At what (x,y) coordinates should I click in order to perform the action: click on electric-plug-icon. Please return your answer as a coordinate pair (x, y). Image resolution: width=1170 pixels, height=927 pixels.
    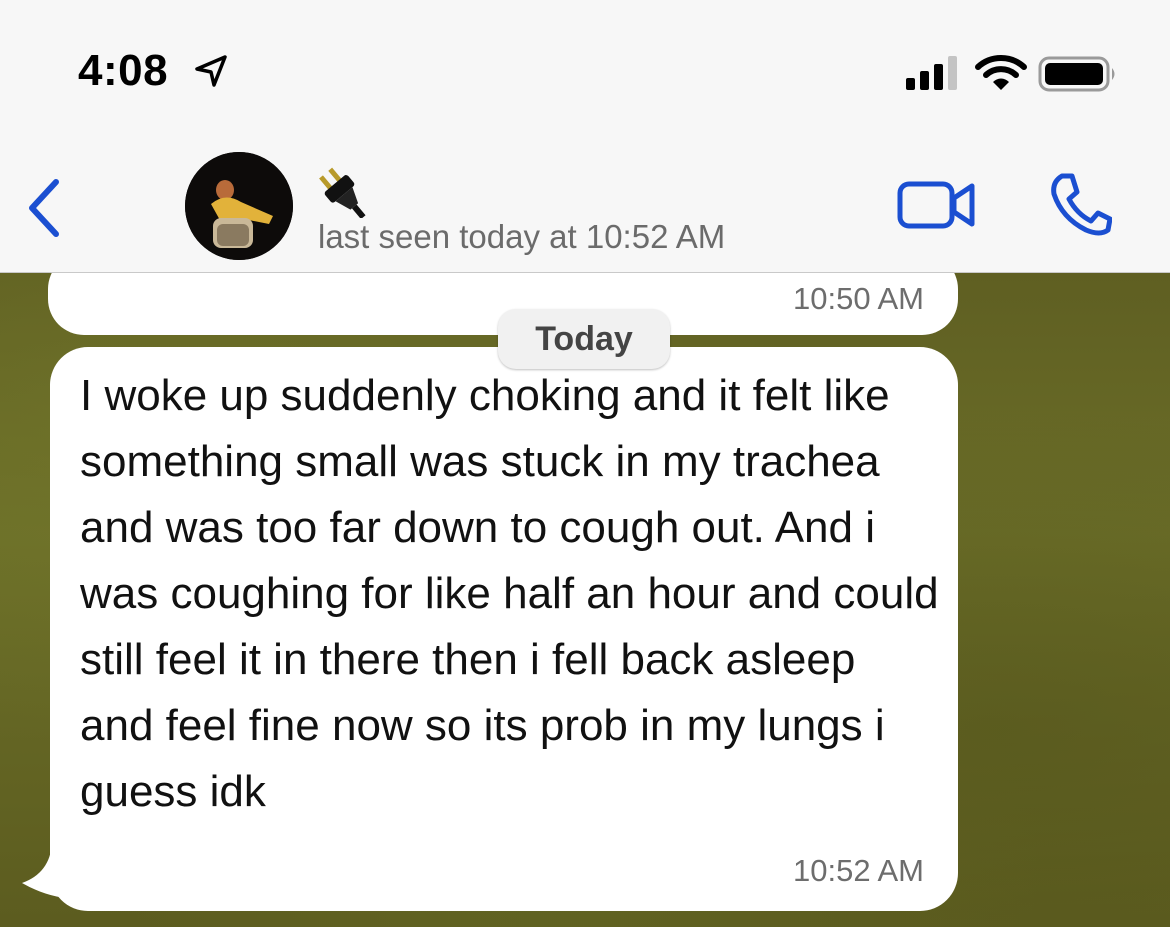
    Looking at the image, I should click on (342, 192).